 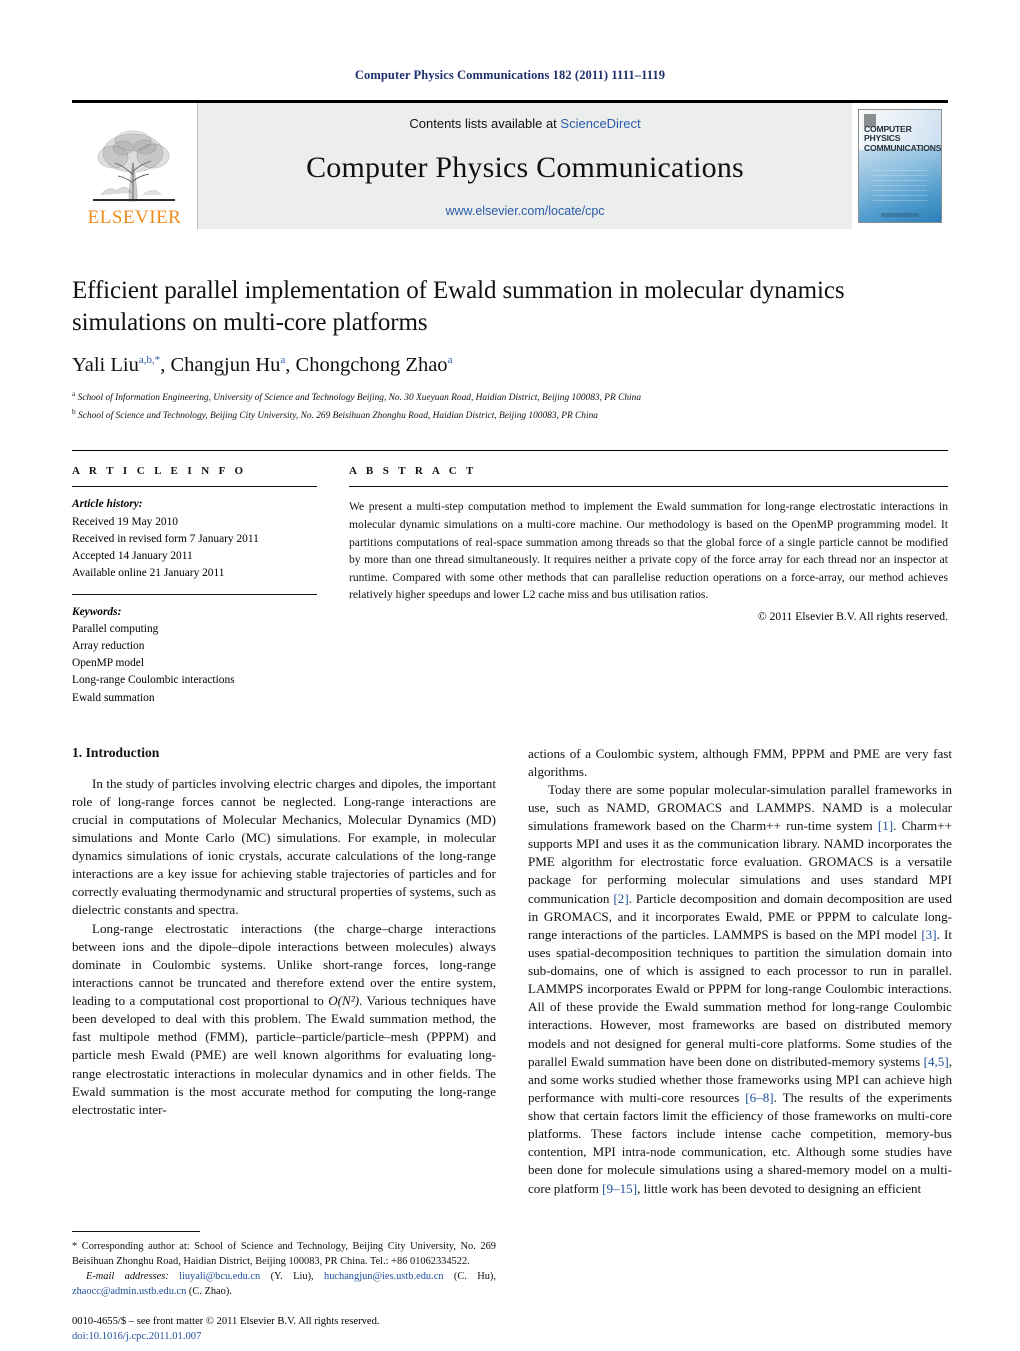 I want to click on abstract-rule, so click(x=648, y=487).